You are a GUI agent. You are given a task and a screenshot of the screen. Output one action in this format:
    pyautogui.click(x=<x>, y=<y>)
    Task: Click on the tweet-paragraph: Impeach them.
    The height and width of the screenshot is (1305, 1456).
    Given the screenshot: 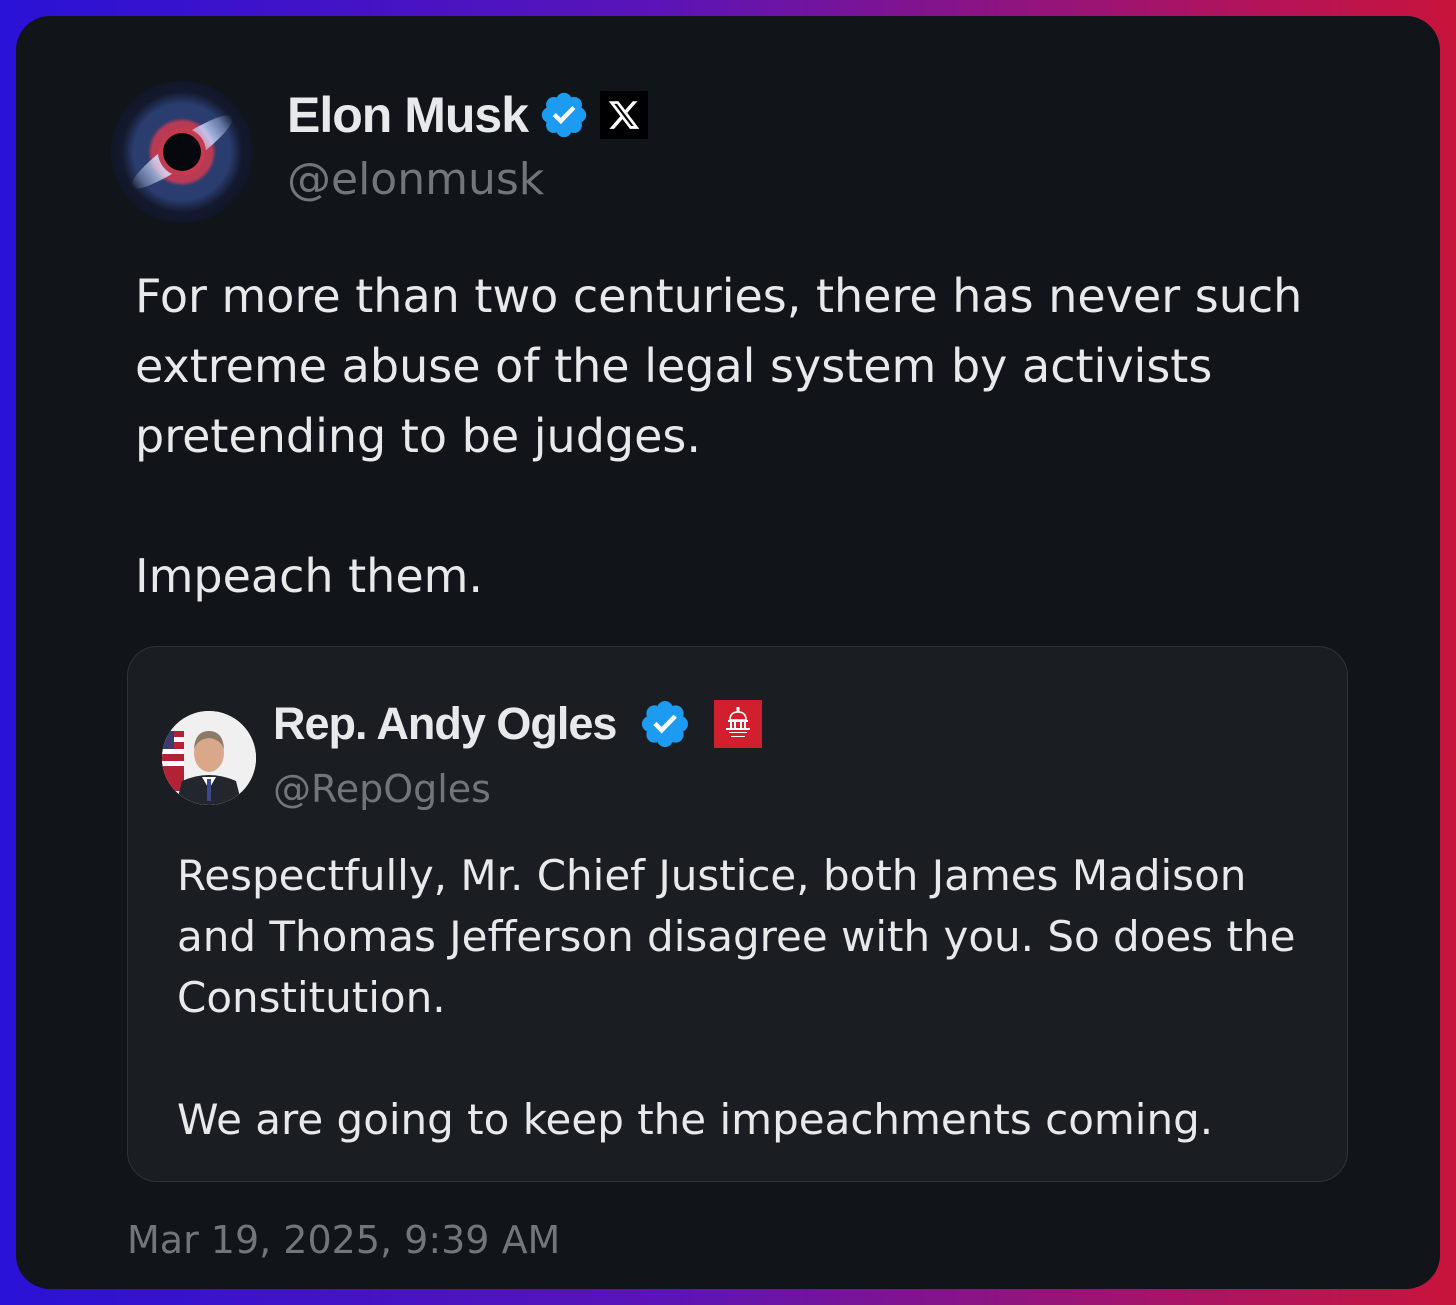 What is the action you would take?
    pyautogui.click(x=309, y=576)
    